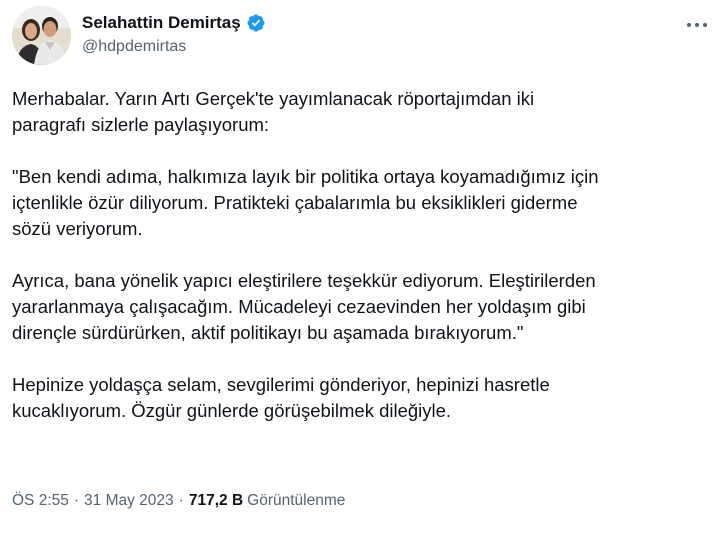 Image resolution: width=722 pixels, height=539 pixels. I want to click on more-options-icon, so click(697, 25).